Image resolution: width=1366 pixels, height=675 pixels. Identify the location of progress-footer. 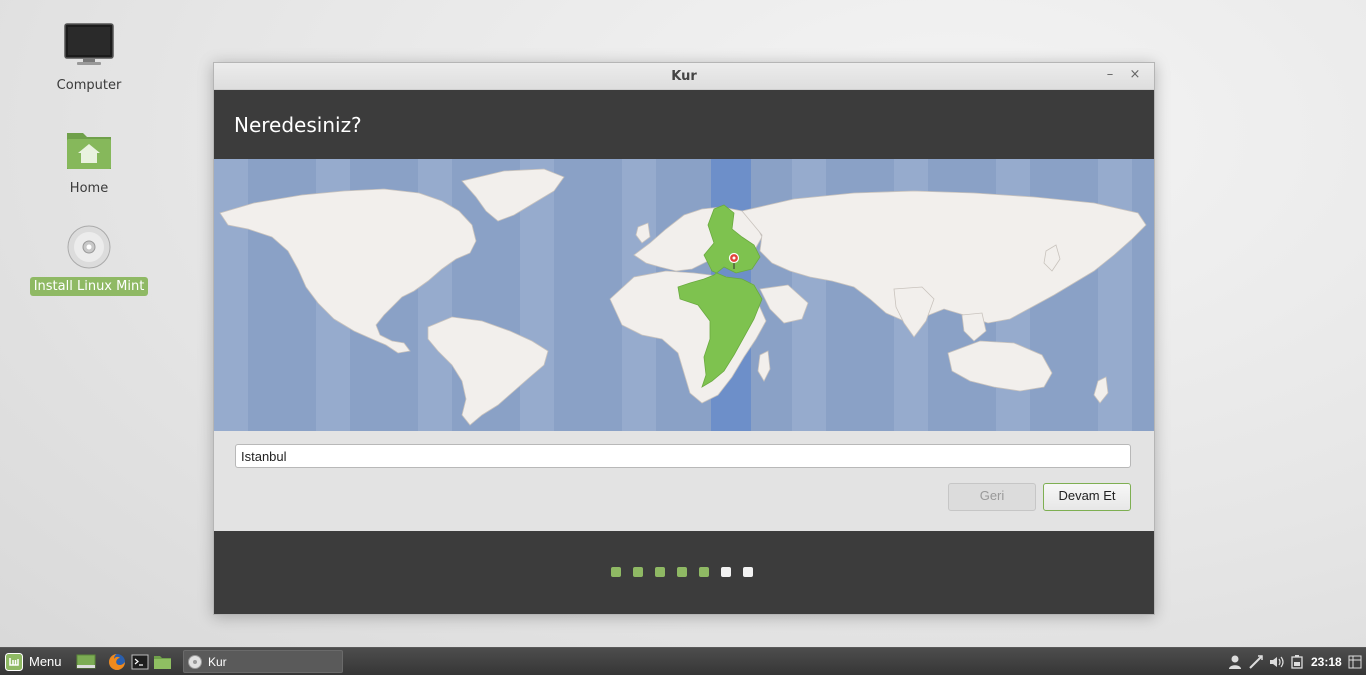
(684, 572).